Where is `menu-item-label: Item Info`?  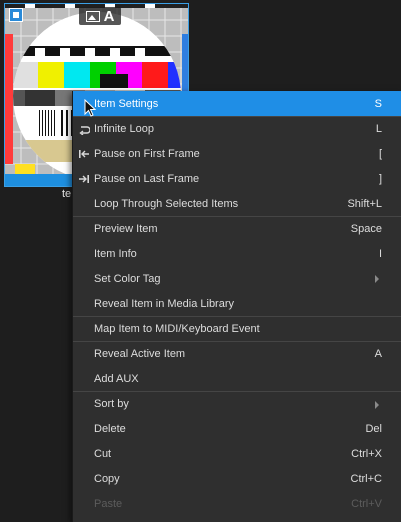
menu-item-label: Item Info is located at coordinates (115, 253).